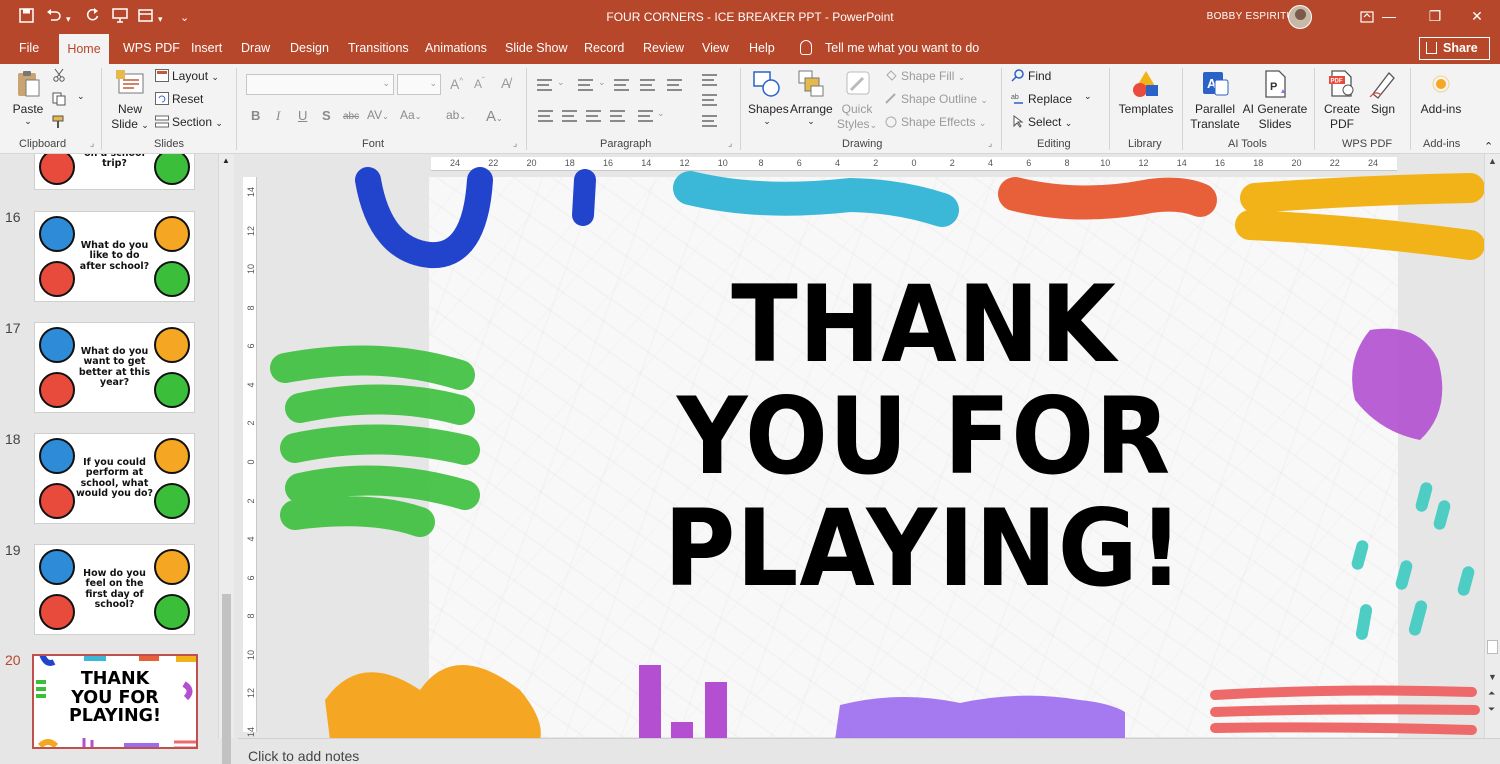 This screenshot has height=764, width=1500. I want to click on shape-effects-button: Shape Effects ⌄, so click(935, 122).